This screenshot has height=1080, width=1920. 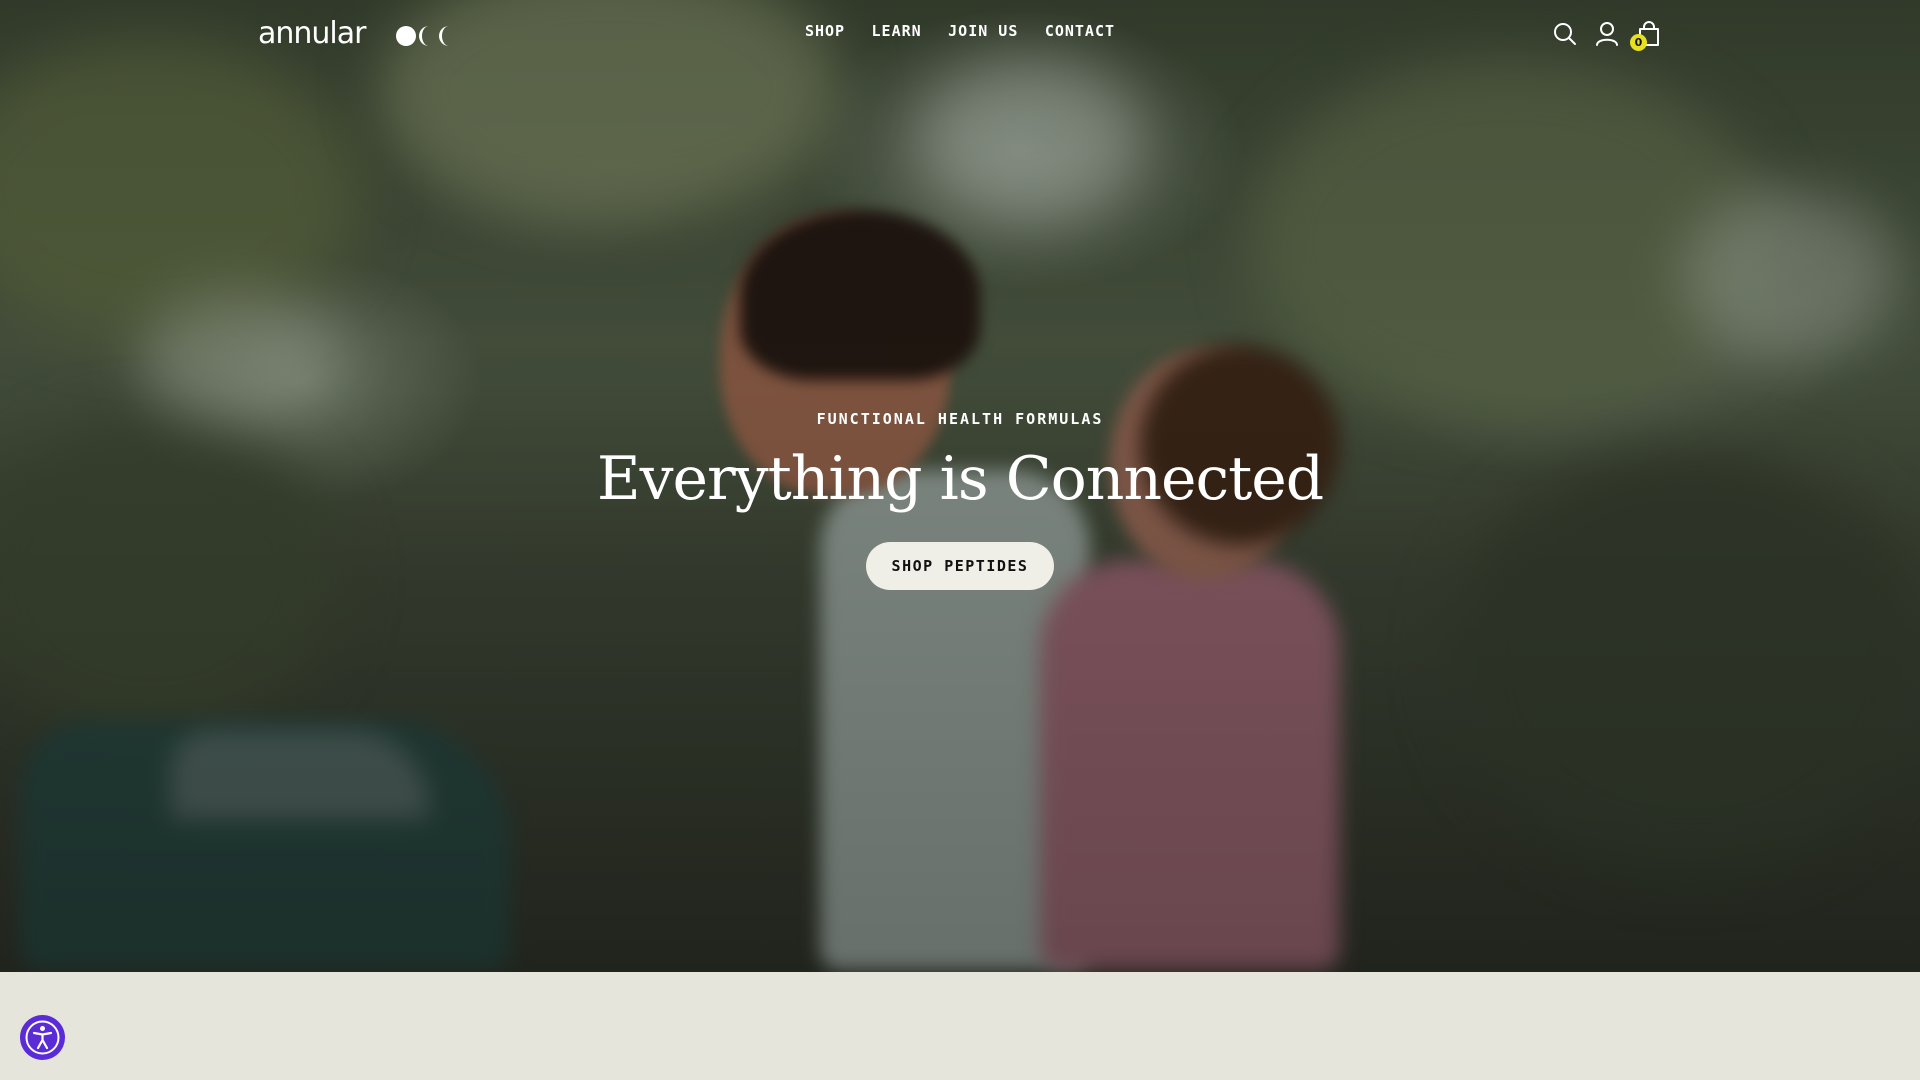 I want to click on hero-eyebrow: FUNCTIONAL HEALTH FORMULAS, so click(x=960, y=419).